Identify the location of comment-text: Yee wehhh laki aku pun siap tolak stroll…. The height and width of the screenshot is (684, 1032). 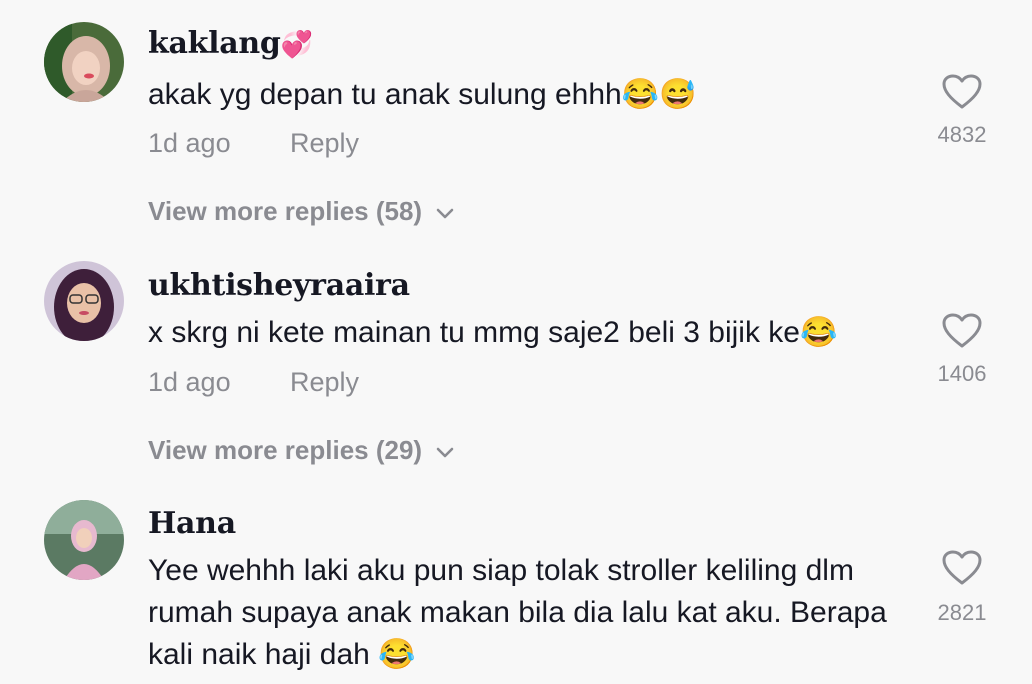
(517, 612).